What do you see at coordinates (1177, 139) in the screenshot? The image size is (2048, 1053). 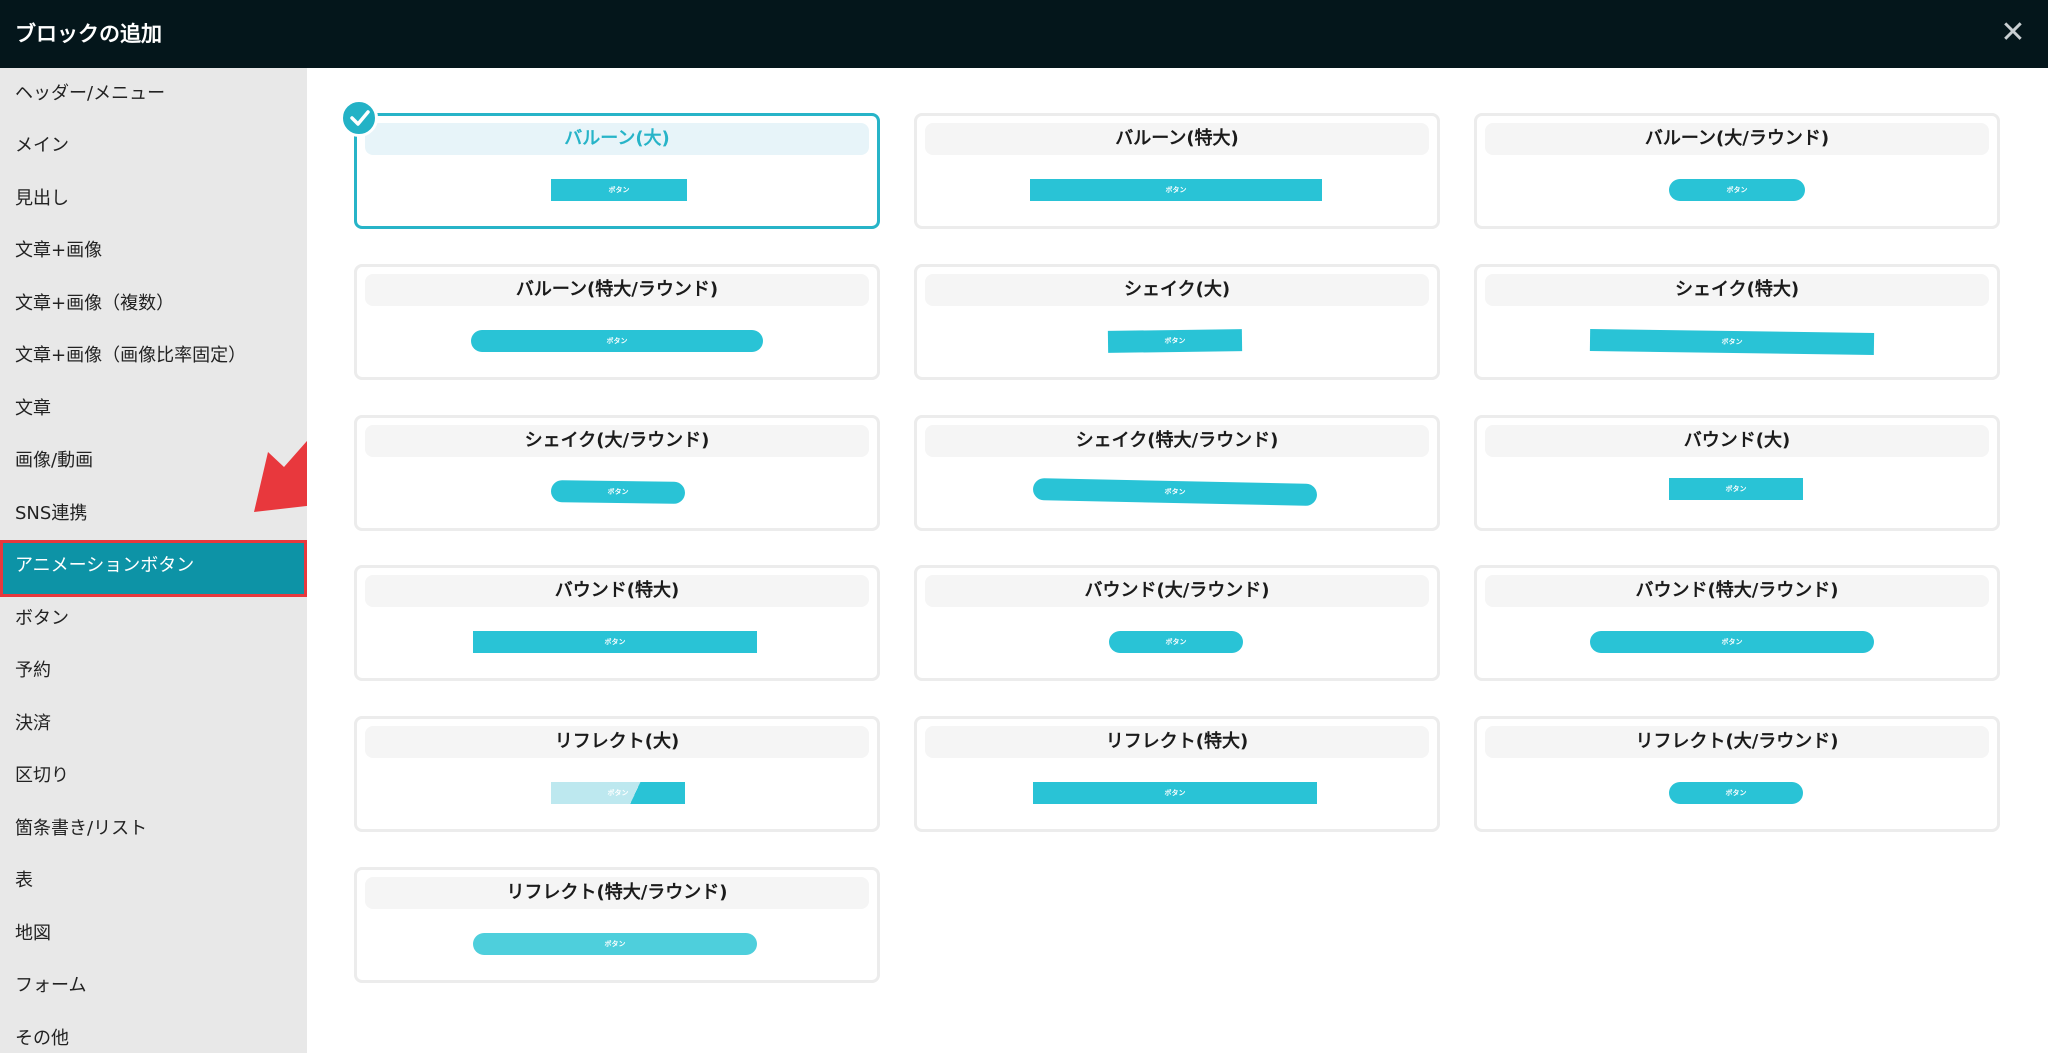 I see `card-title: バルーン(特大)` at bounding box center [1177, 139].